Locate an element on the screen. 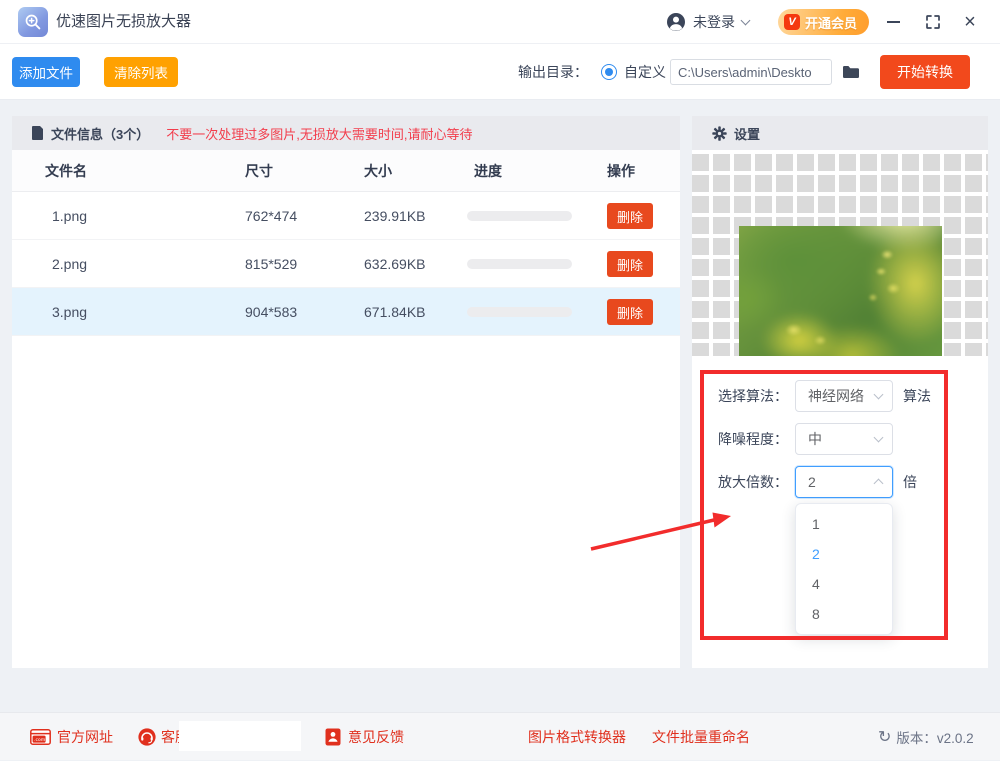 The height and width of the screenshot is (761, 1000). gear-icon is located at coordinates (719, 133).